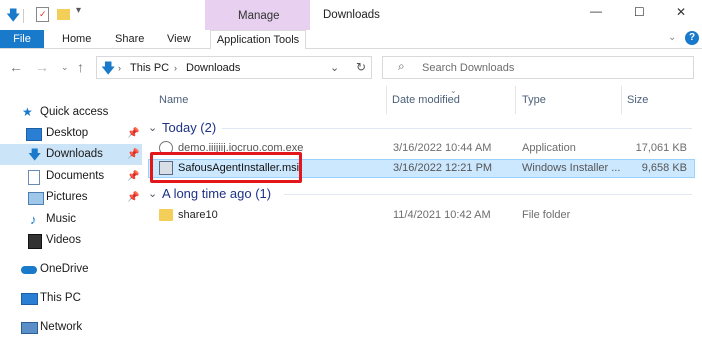  I want to click on manage-label: Manage, so click(259, 16).